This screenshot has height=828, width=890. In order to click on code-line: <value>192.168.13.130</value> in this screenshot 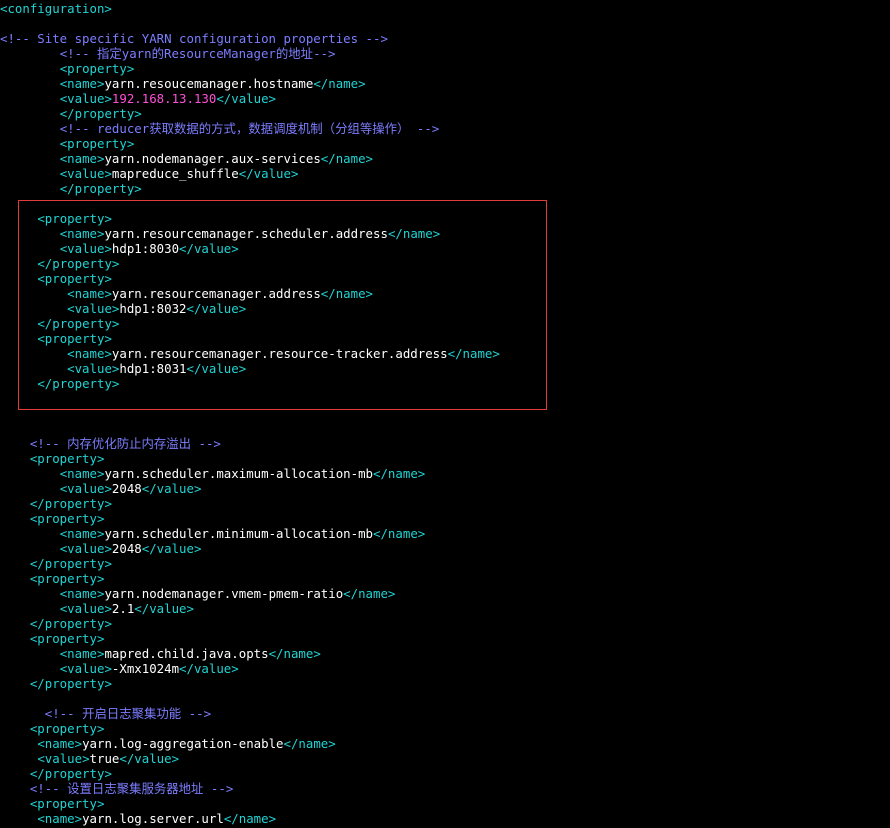, I will do `click(138, 98)`.